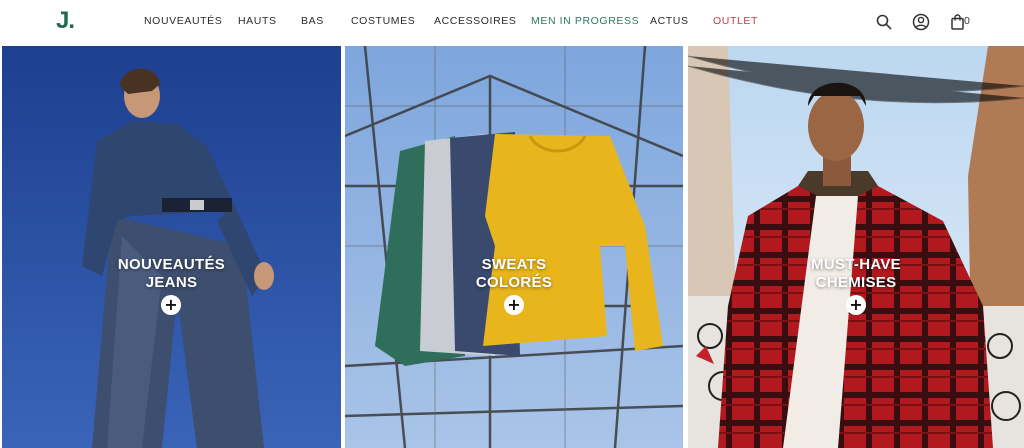 Image resolution: width=1024 pixels, height=448 pixels. Describe the element at coordinates (967, 21) in the screenshot. I see `cart-count: 0` at that location.